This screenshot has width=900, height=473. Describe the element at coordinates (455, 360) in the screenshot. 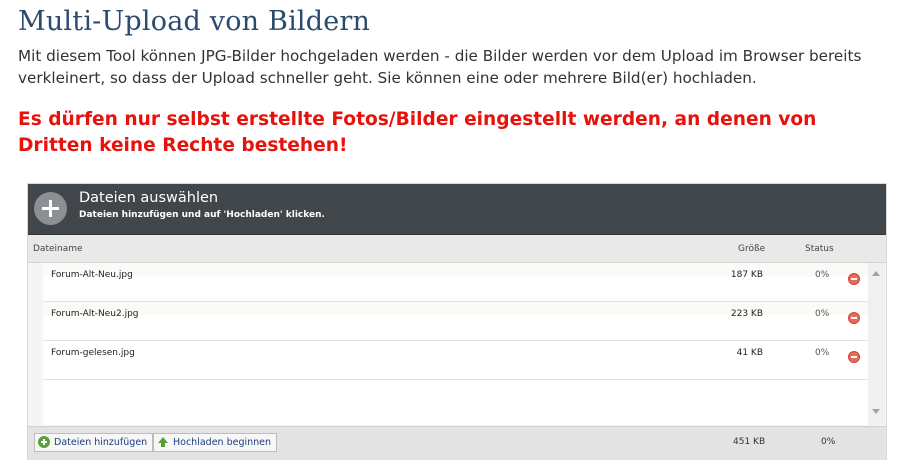

I see `file-row: Forum-gelesen.jpg 41 KB 0%` at that location.